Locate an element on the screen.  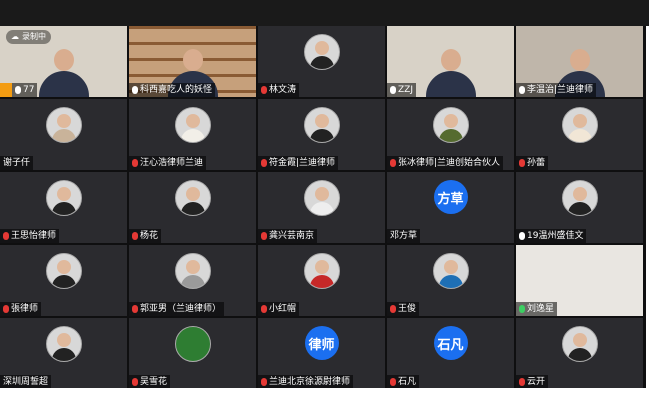
participant-name: 科西嘉吃人的妖怪 is located at coordinates (172, 90).